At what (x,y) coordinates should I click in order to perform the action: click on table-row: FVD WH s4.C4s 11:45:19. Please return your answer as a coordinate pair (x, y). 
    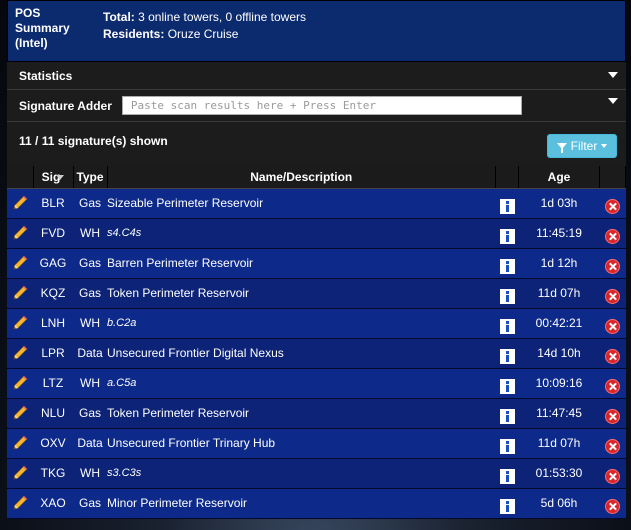
    Looking at the image, I should click on (316, 233).